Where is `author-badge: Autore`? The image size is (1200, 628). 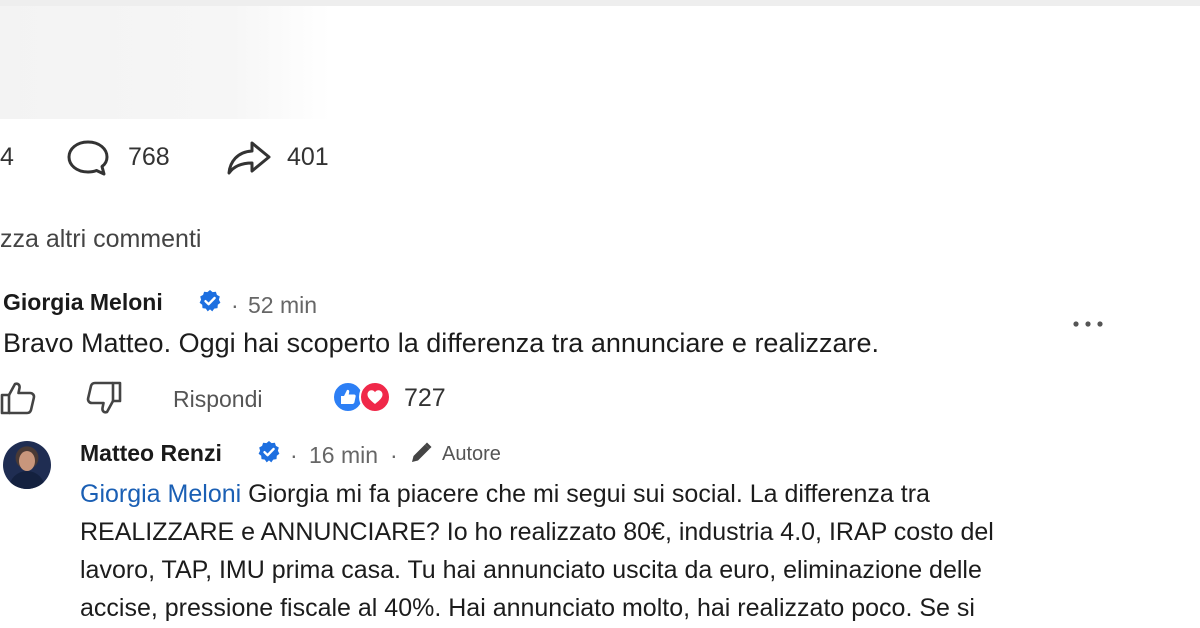
author-badge: Autore is located at coordinates (471, 454).